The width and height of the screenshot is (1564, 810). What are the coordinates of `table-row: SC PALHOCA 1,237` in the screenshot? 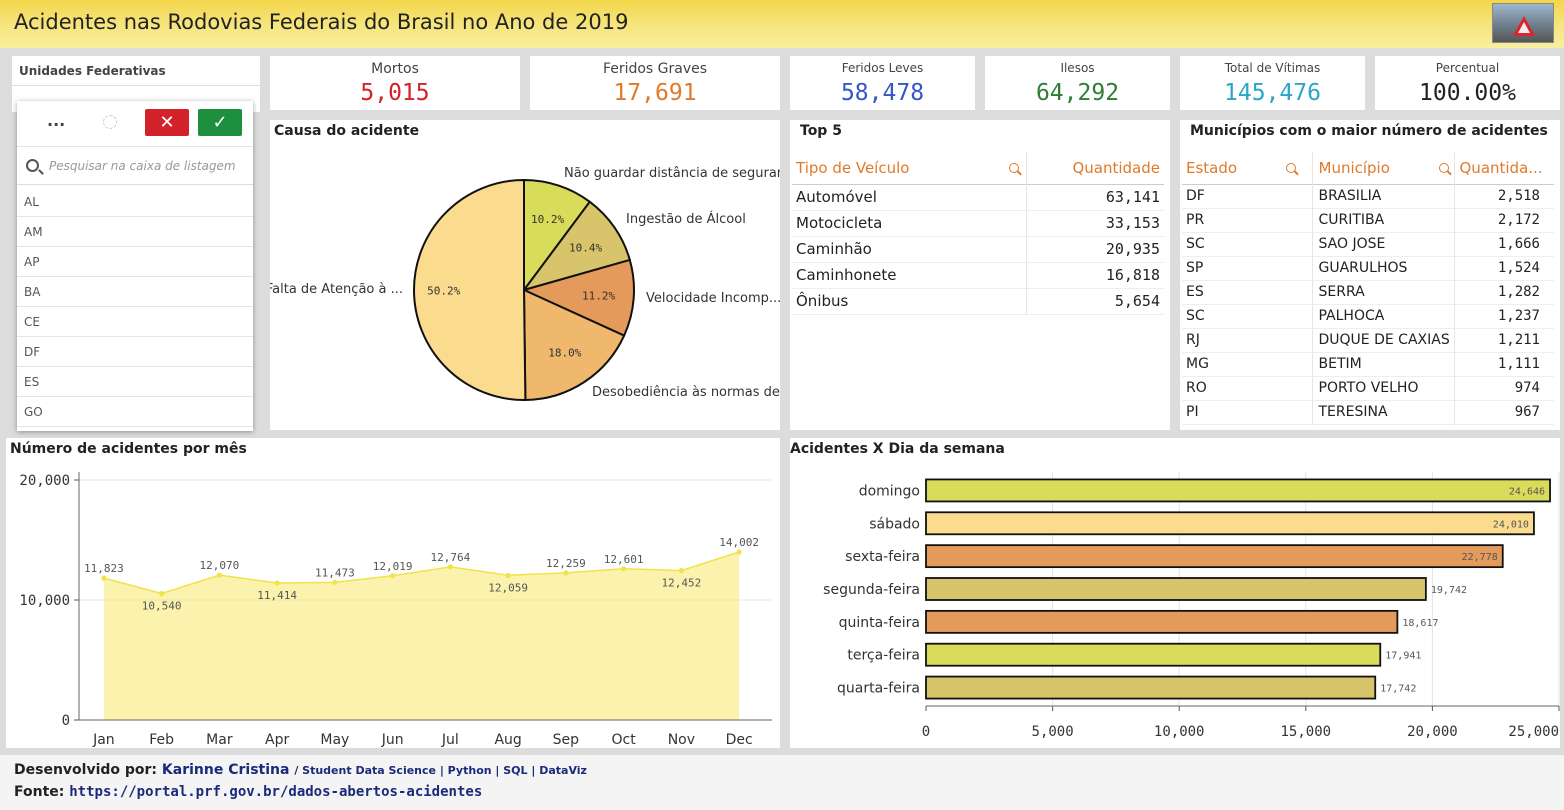 It's located at (1368, 316).